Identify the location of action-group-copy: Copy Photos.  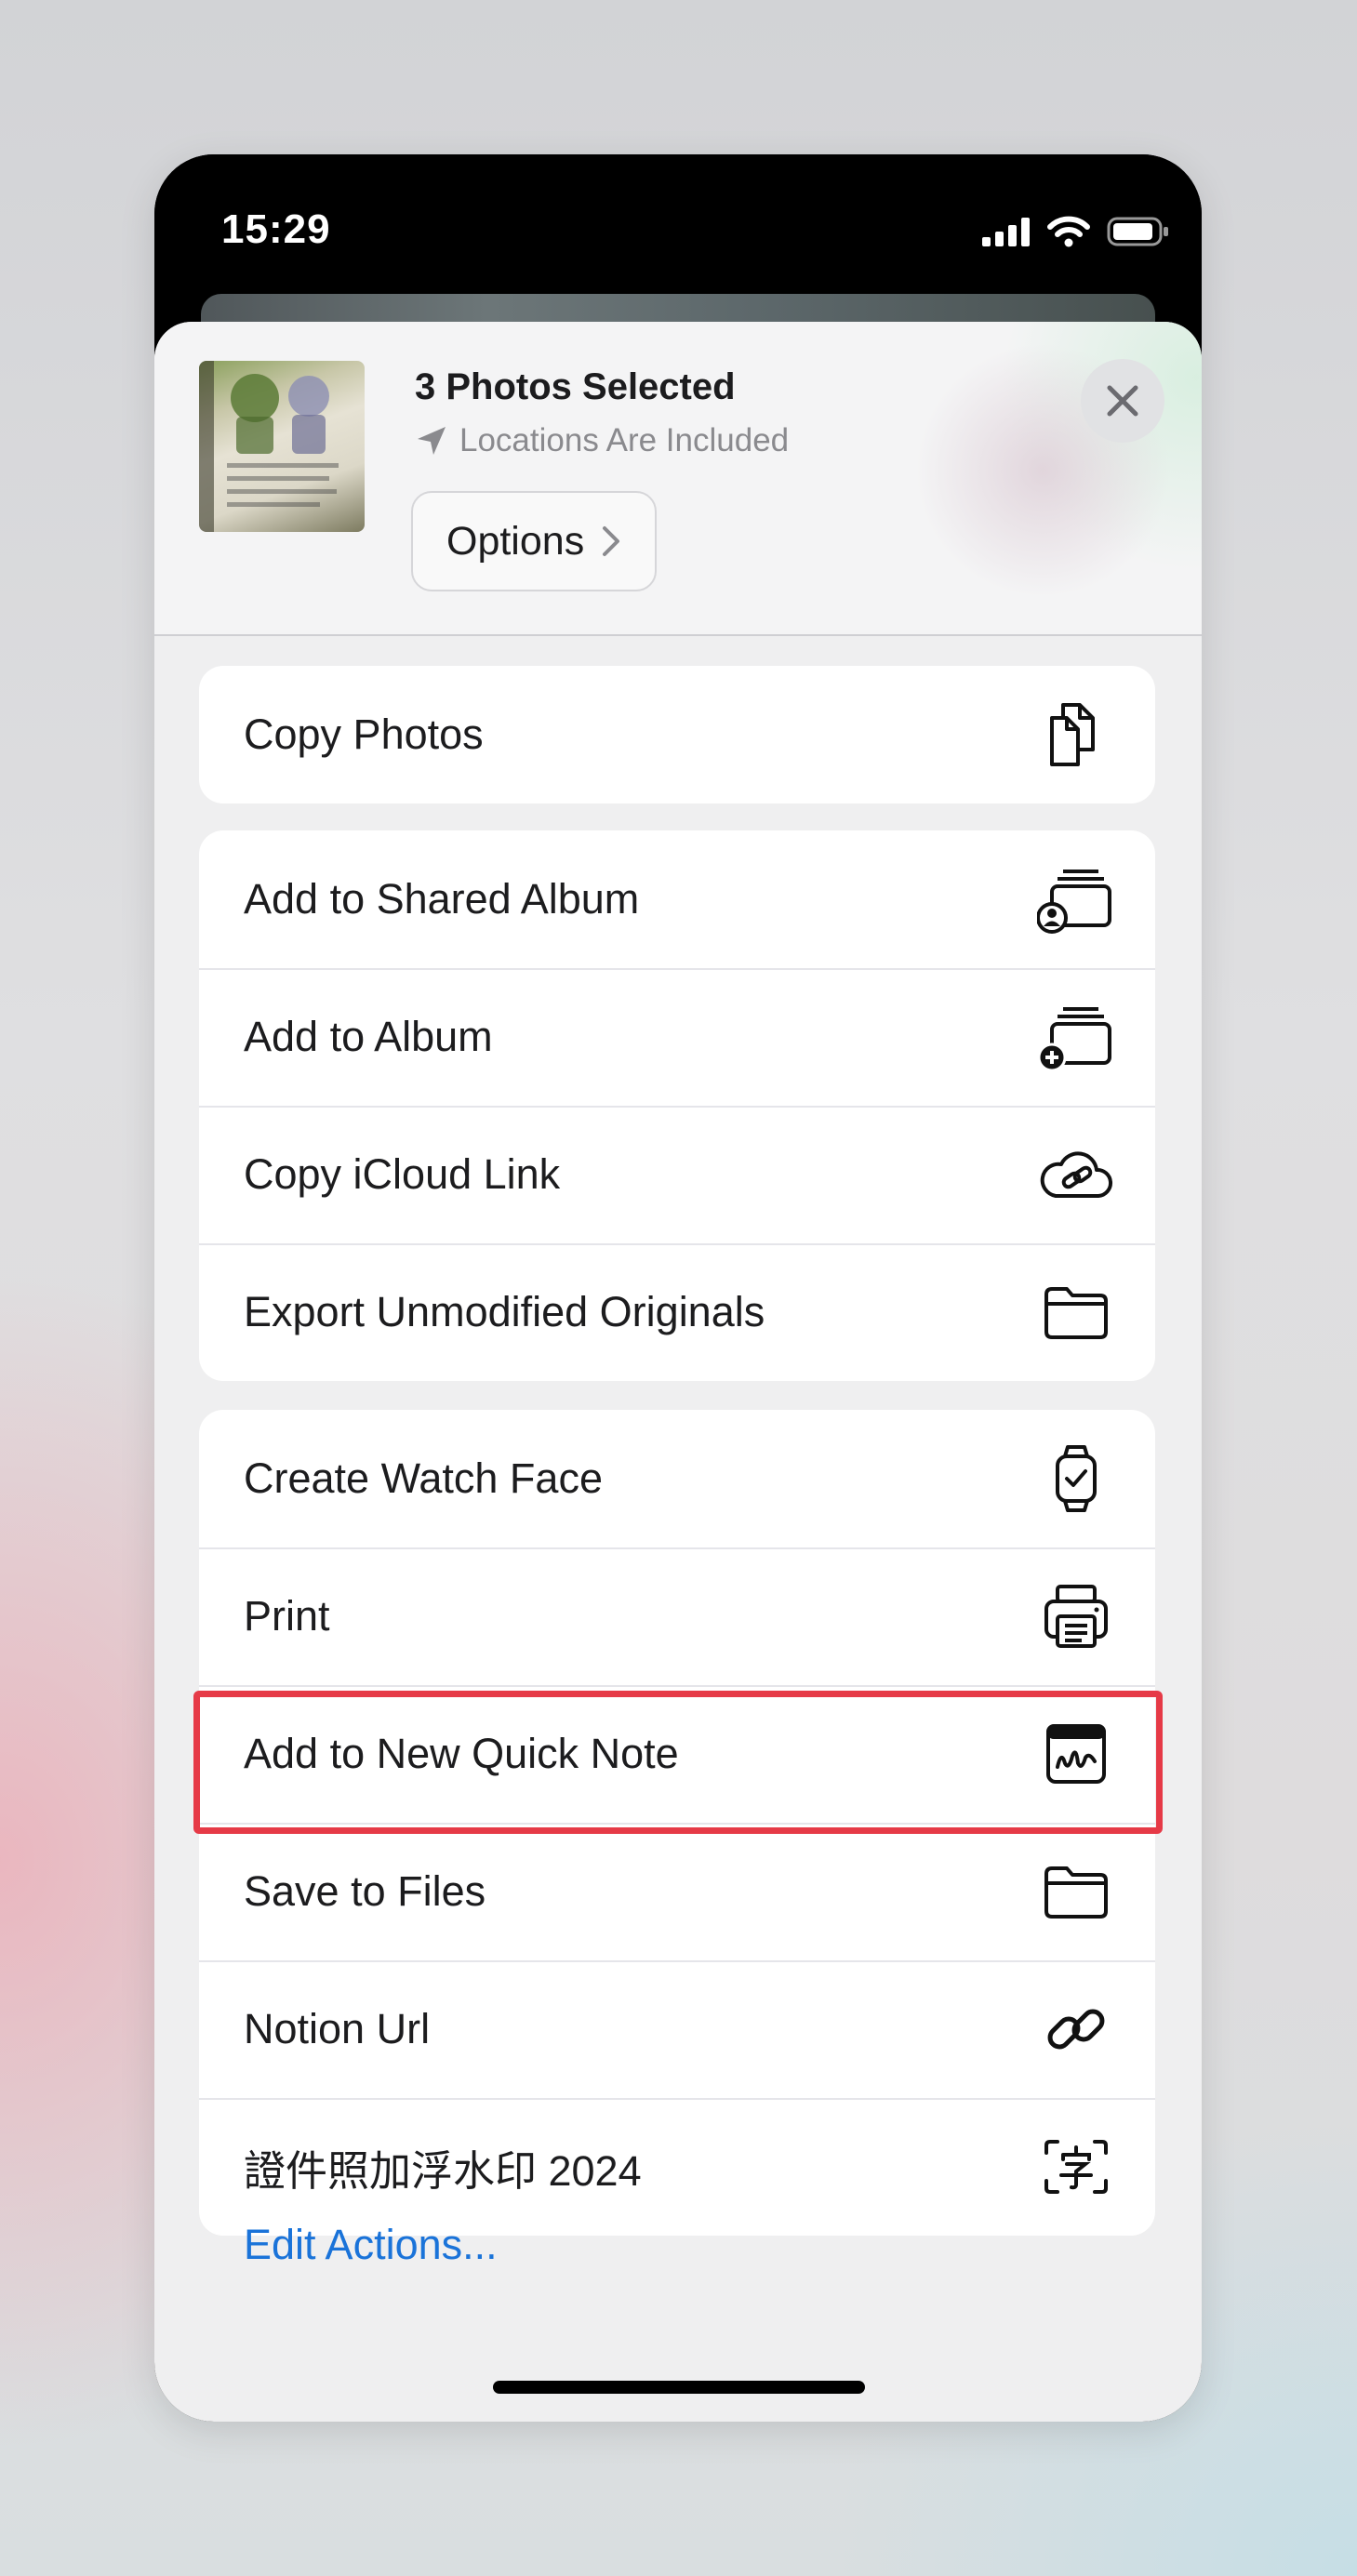
(677, 734).